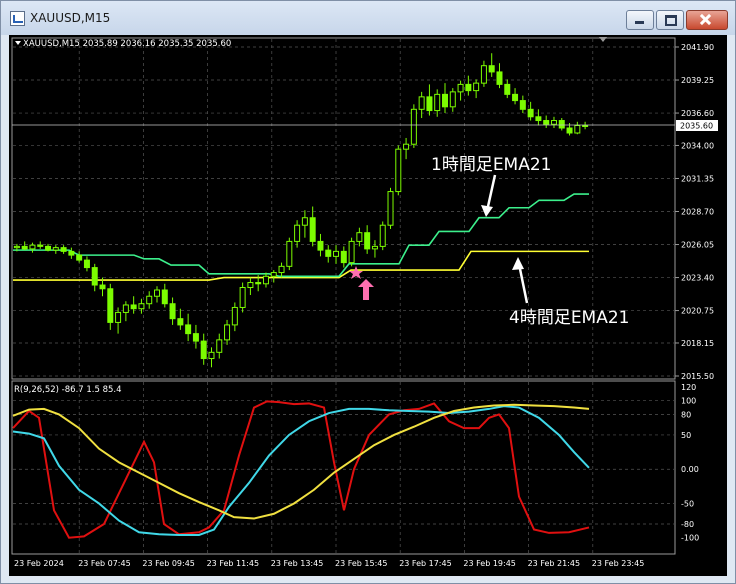 This screenshot has height=584, width=736. Describe the element at coordinates (618, 563) in the screenshot. I see `time-axis-label: 23 Feb 23:45` at that location.